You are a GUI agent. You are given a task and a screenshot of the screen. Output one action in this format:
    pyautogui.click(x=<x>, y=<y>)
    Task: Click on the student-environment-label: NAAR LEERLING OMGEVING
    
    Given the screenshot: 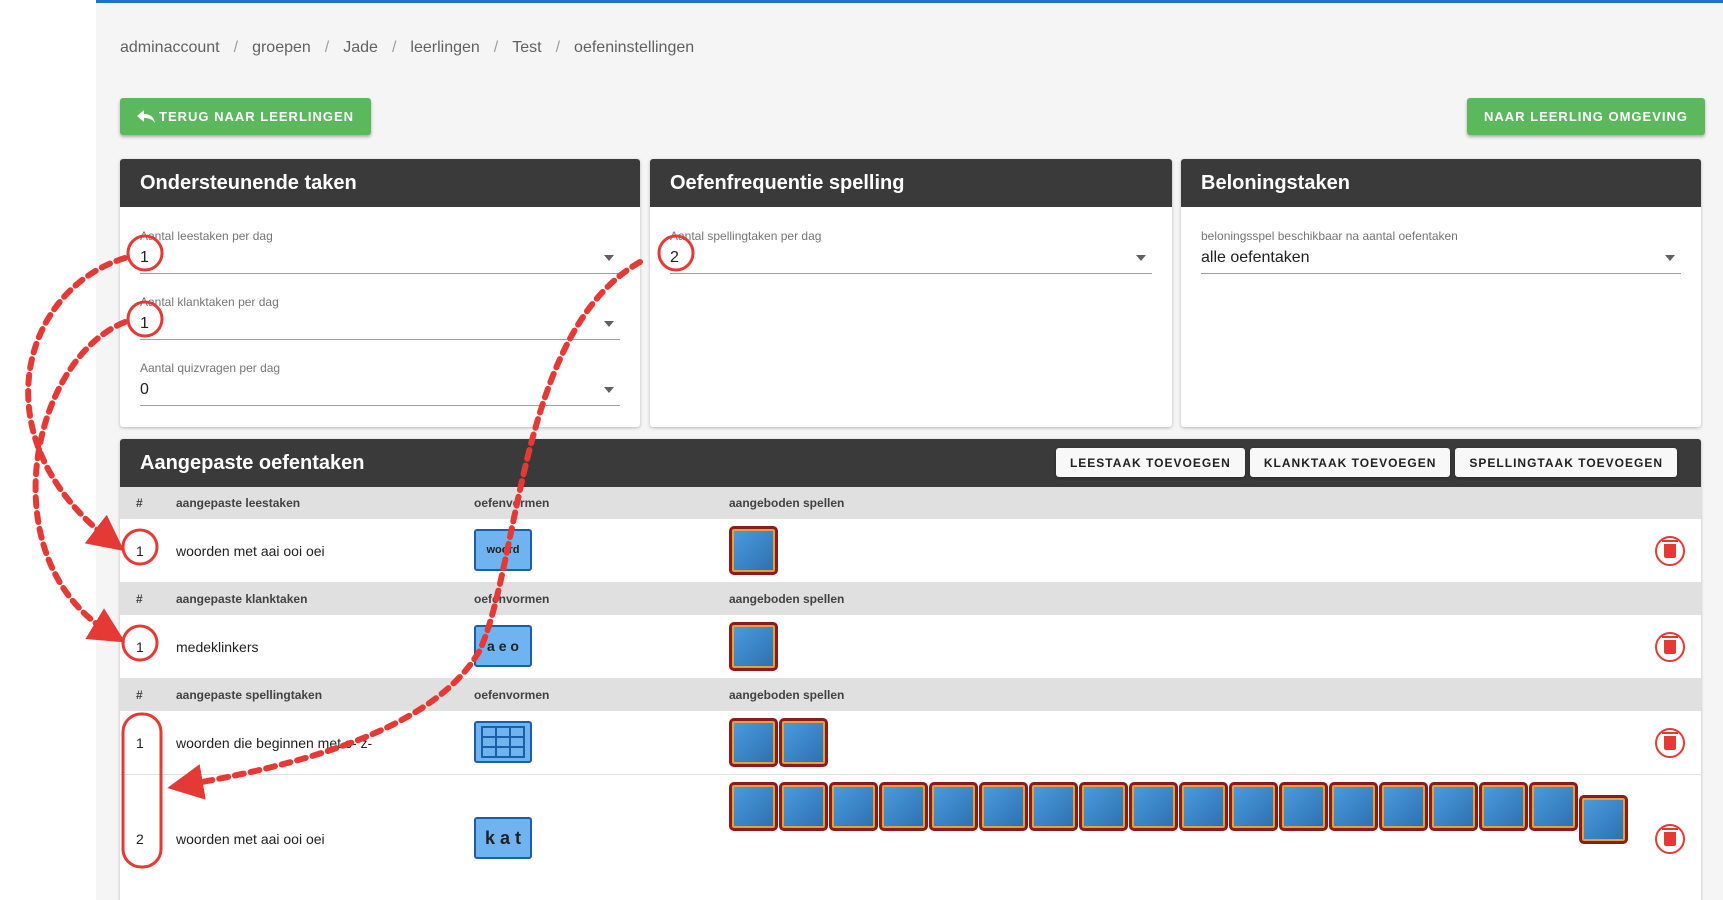 What is the action you would take?
    pyautogui.click(x=1585, y=116)
    